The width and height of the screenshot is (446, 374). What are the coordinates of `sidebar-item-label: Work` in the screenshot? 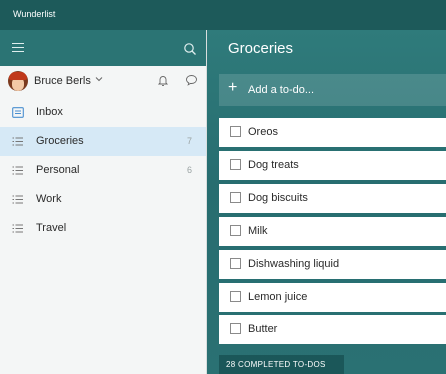 It's located at (49, 199).